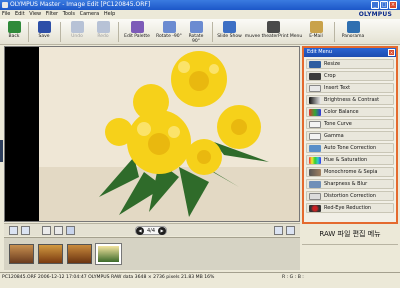 The image size is (400, 288). Describe the element at coordinates (13, 230) in the screenshot. I see `fit-view-button` at that location.